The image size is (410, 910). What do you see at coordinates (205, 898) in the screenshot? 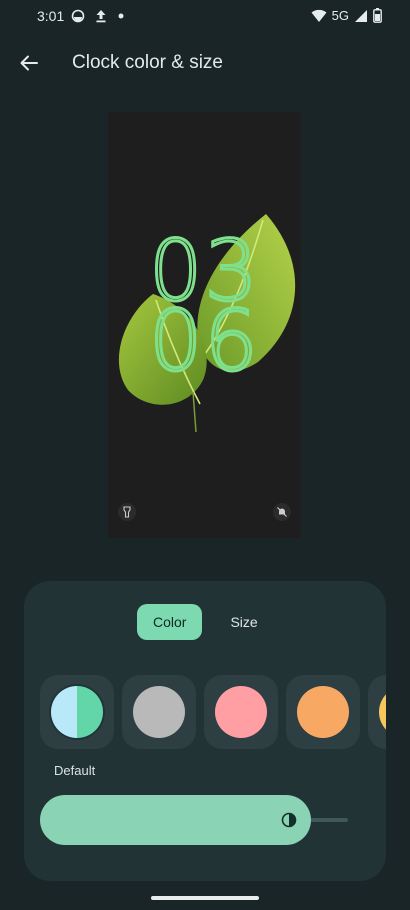
I see `home-indicator` at bounding box center [205, 898].